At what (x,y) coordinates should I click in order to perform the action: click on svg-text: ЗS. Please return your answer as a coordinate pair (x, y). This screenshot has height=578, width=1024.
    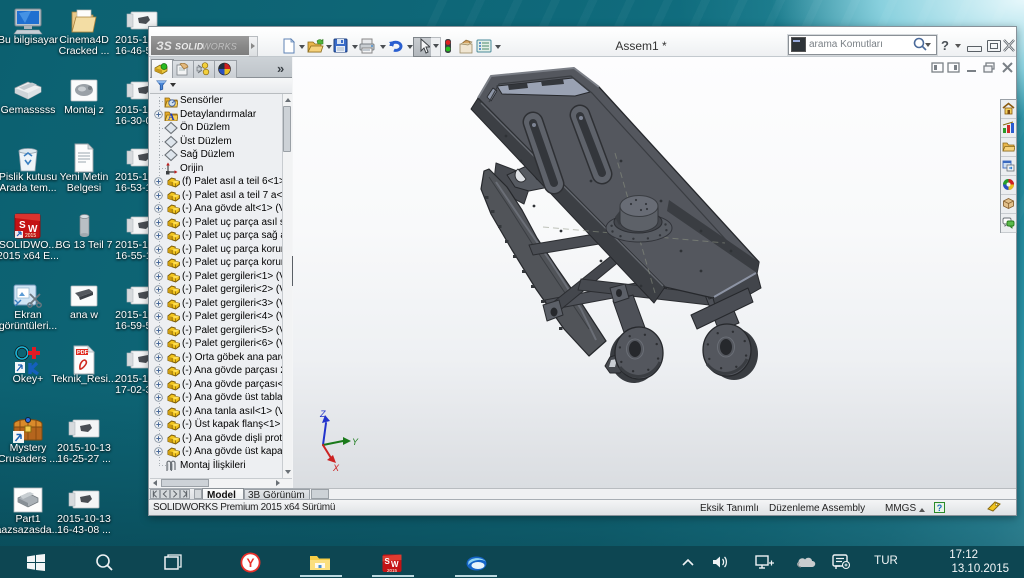
    Looking at the image, I should click on (164, 46).